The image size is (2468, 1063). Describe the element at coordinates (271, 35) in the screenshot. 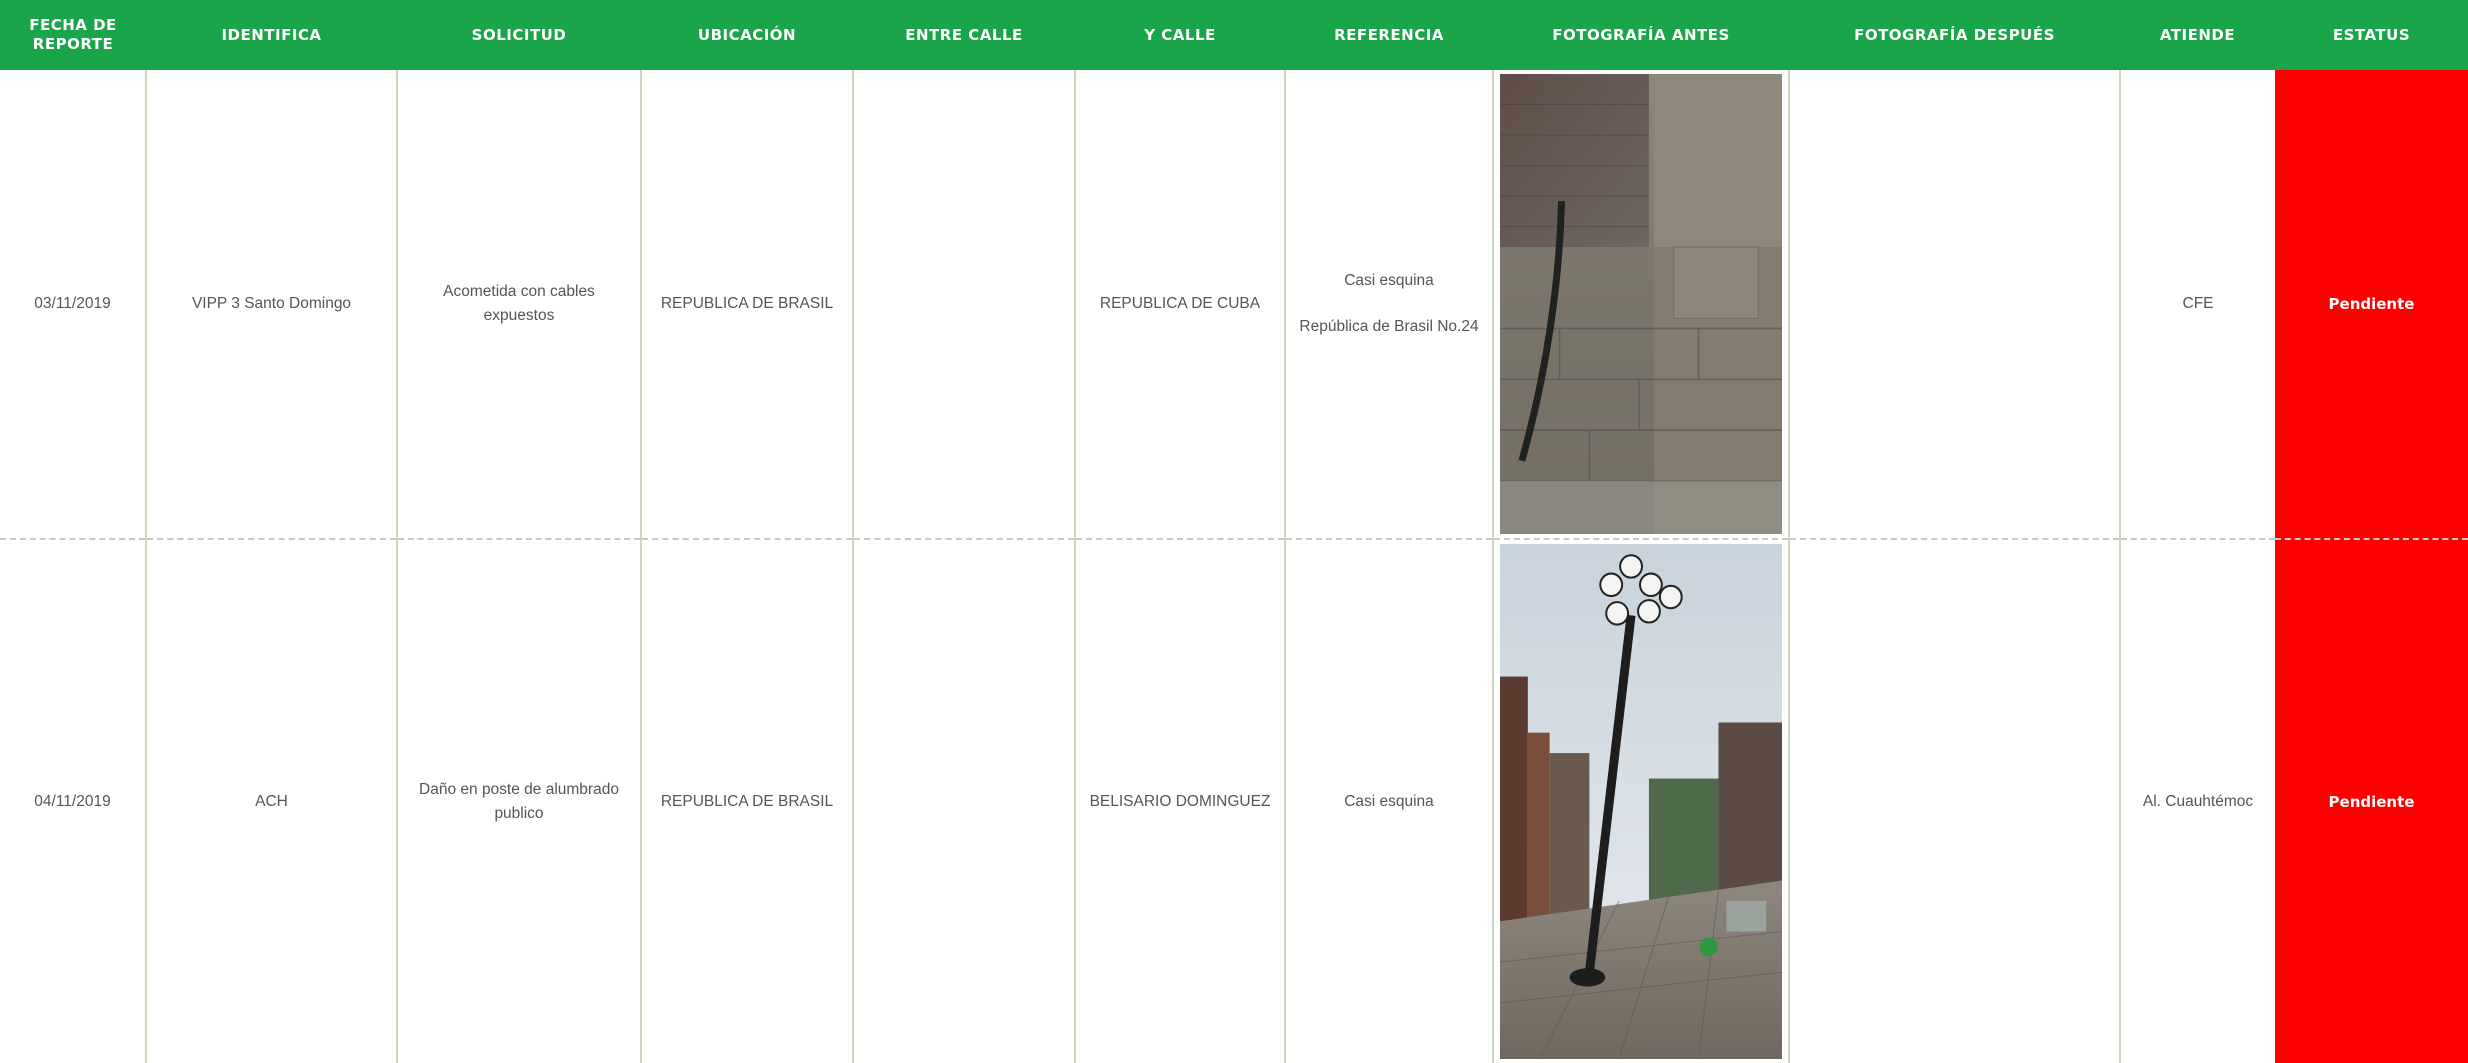

I see `header-identifica: IDENTIFICA` at that location.